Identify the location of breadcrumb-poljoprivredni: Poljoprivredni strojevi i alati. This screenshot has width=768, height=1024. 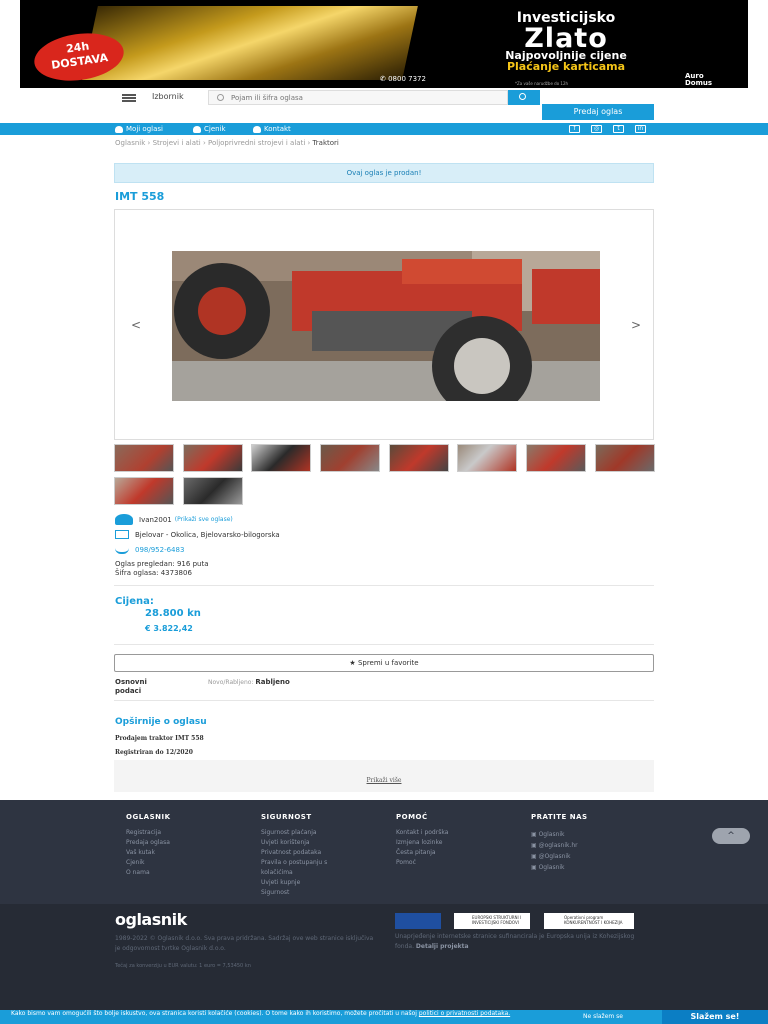
(256, 143).